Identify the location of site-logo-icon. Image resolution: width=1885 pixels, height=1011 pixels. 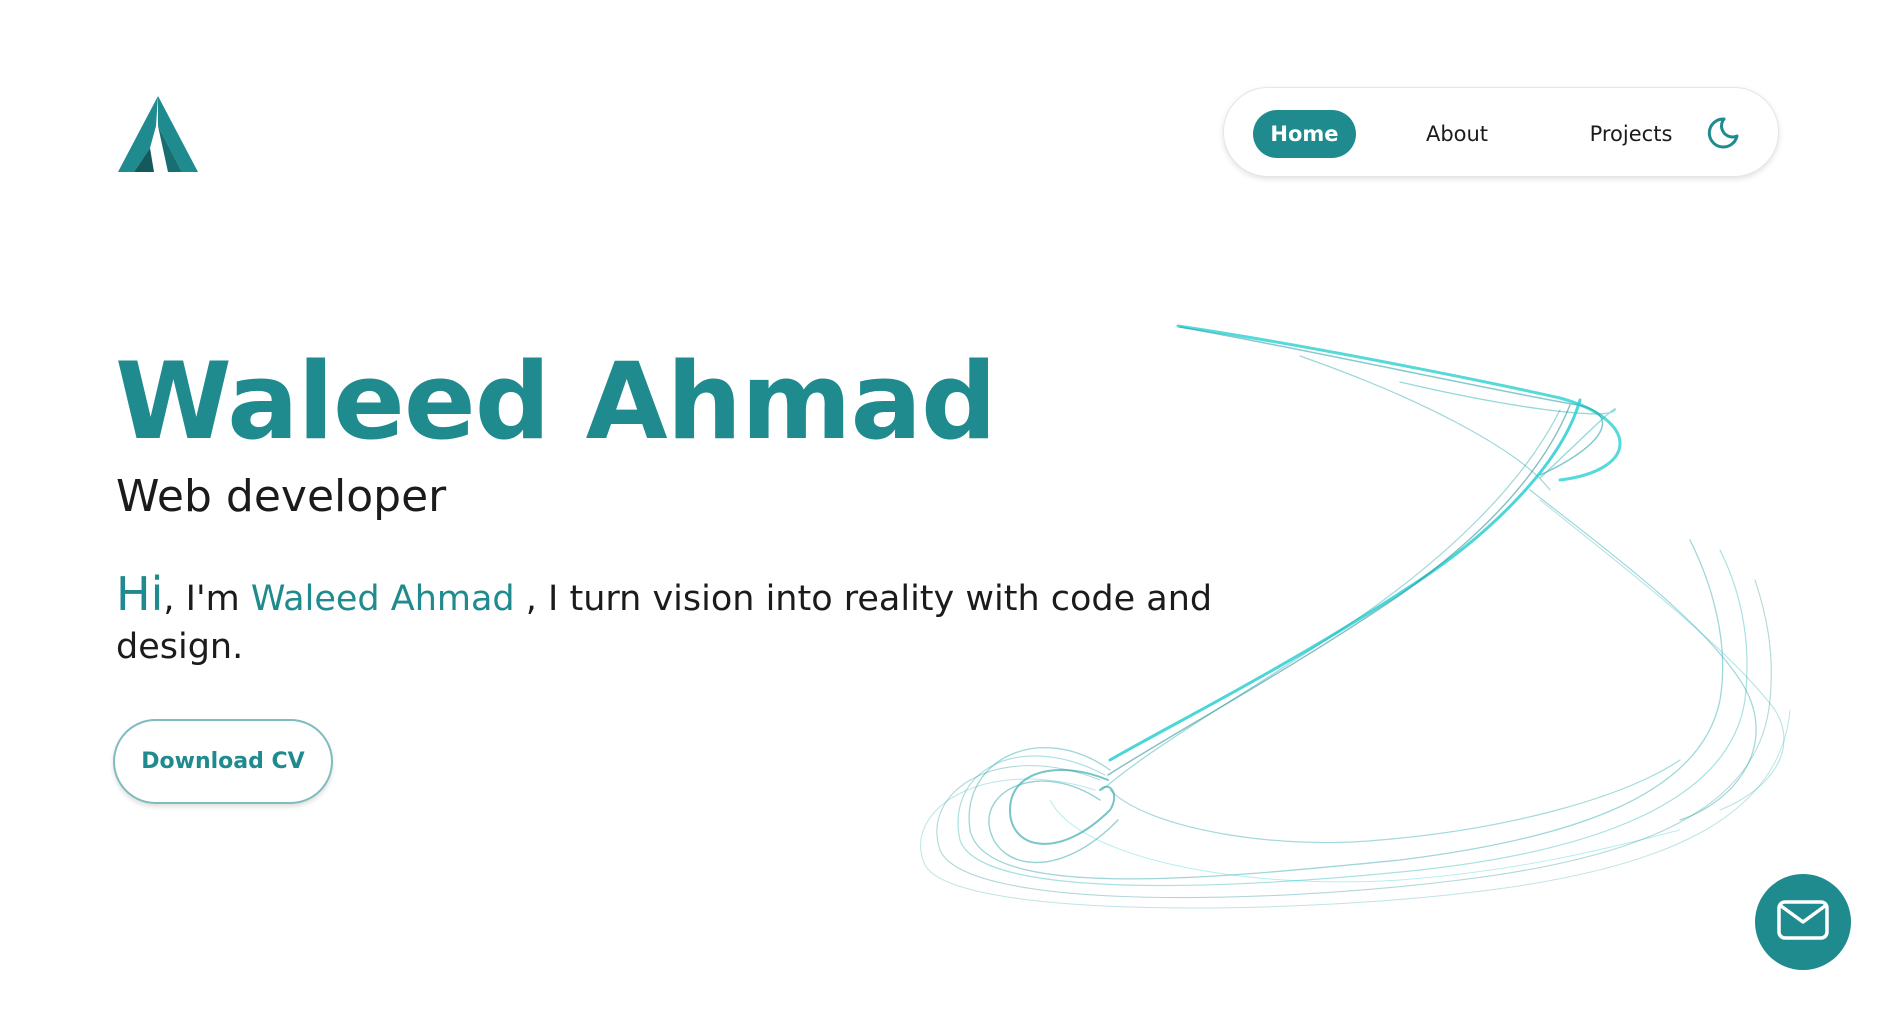
(158, 134).